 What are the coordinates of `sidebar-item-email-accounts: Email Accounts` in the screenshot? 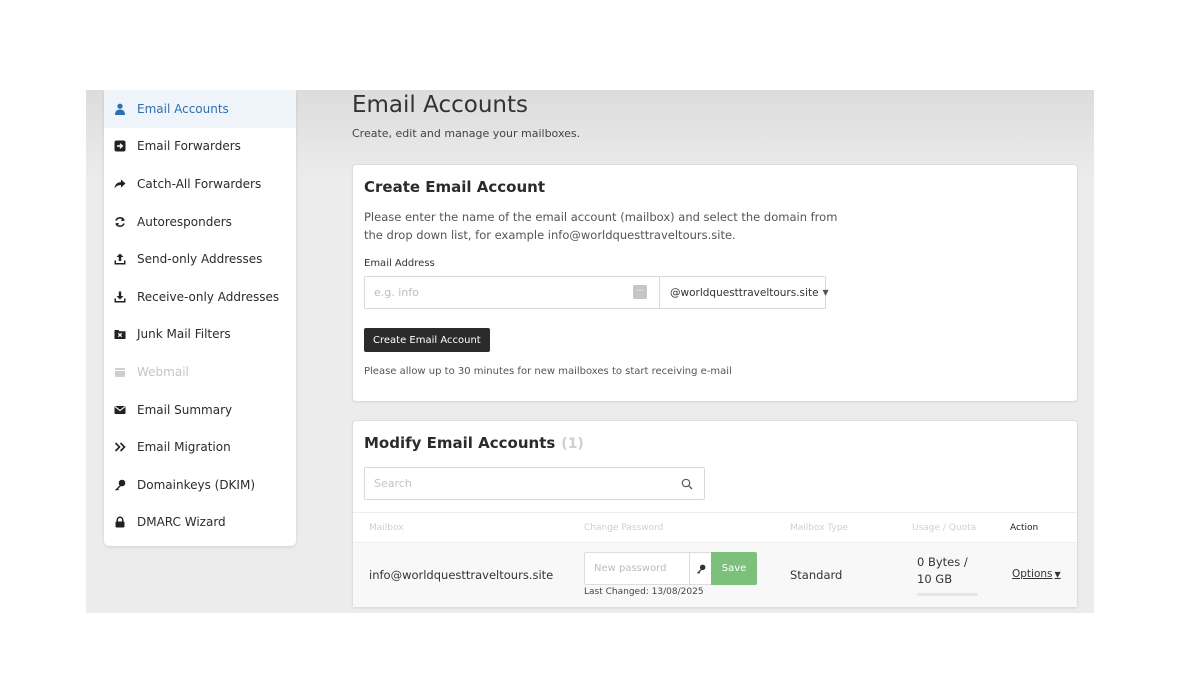 It's located at (200, 109).